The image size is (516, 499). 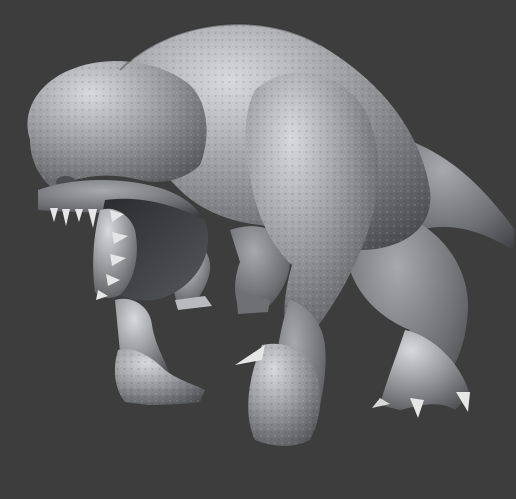 What do you see at coordinates (417, 408) in the screenshot?
I see `hind-claw` at bounding box center [417, 408].